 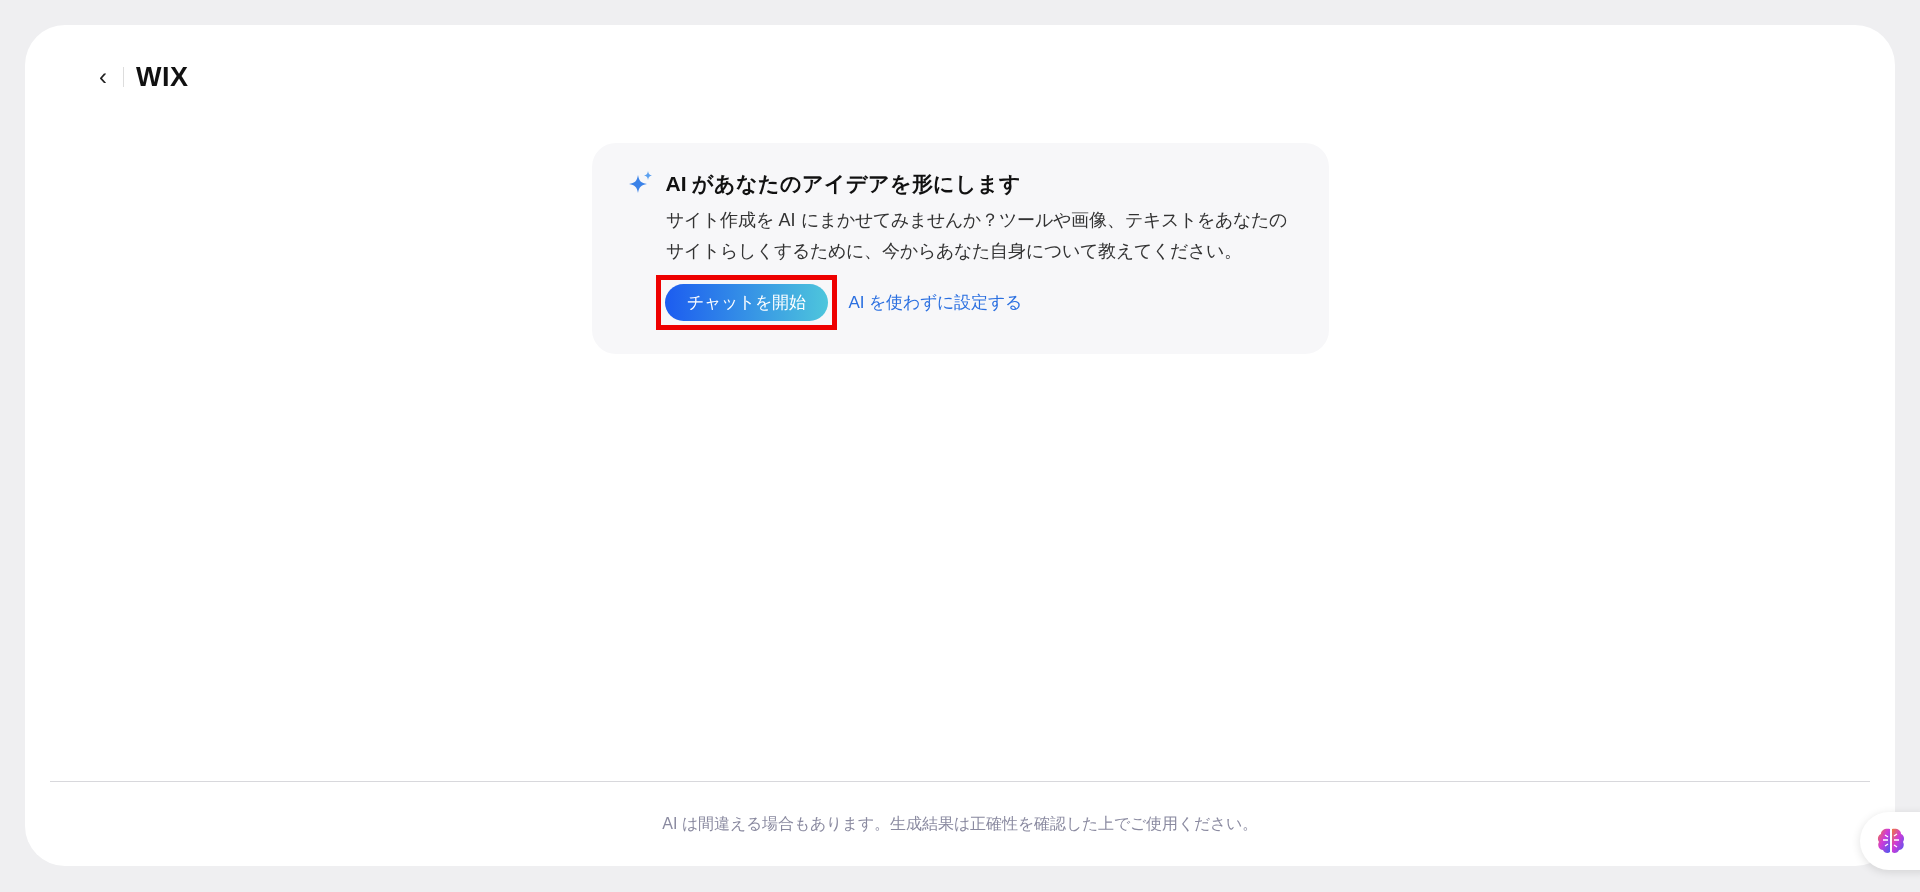 I want to click on setup-without-ai-link: AI を使わずに設定する, so click(x=935, y=302).